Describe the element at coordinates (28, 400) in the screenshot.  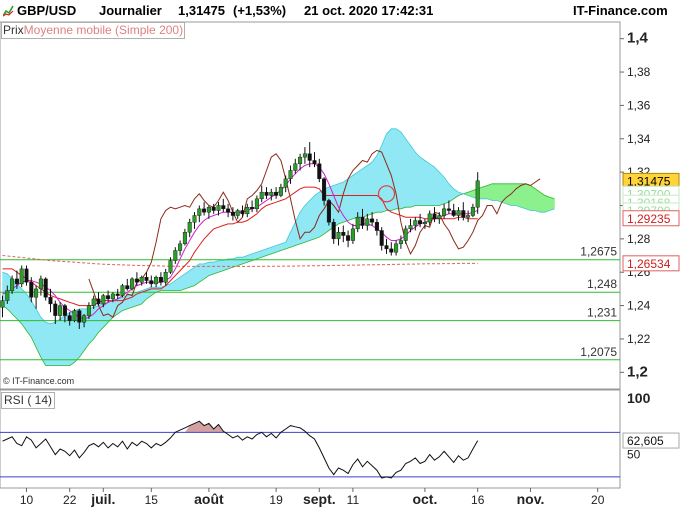
I see `rsi-legend: RSI ( 14)` at that location.